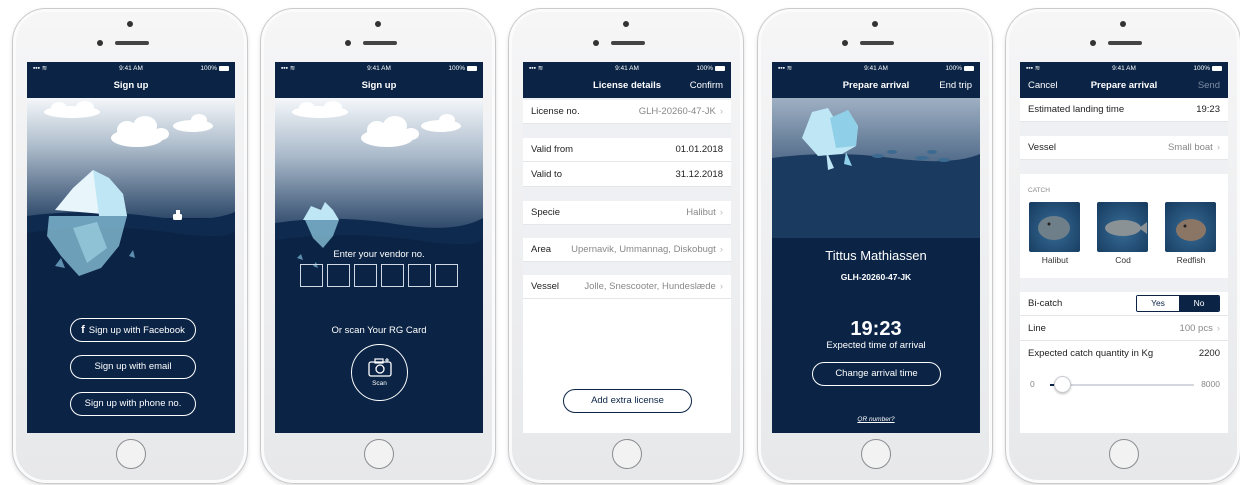 This screenshot has height=485, width=1240. I want to click on halibut-label: Halibut, so click(1055, 260).